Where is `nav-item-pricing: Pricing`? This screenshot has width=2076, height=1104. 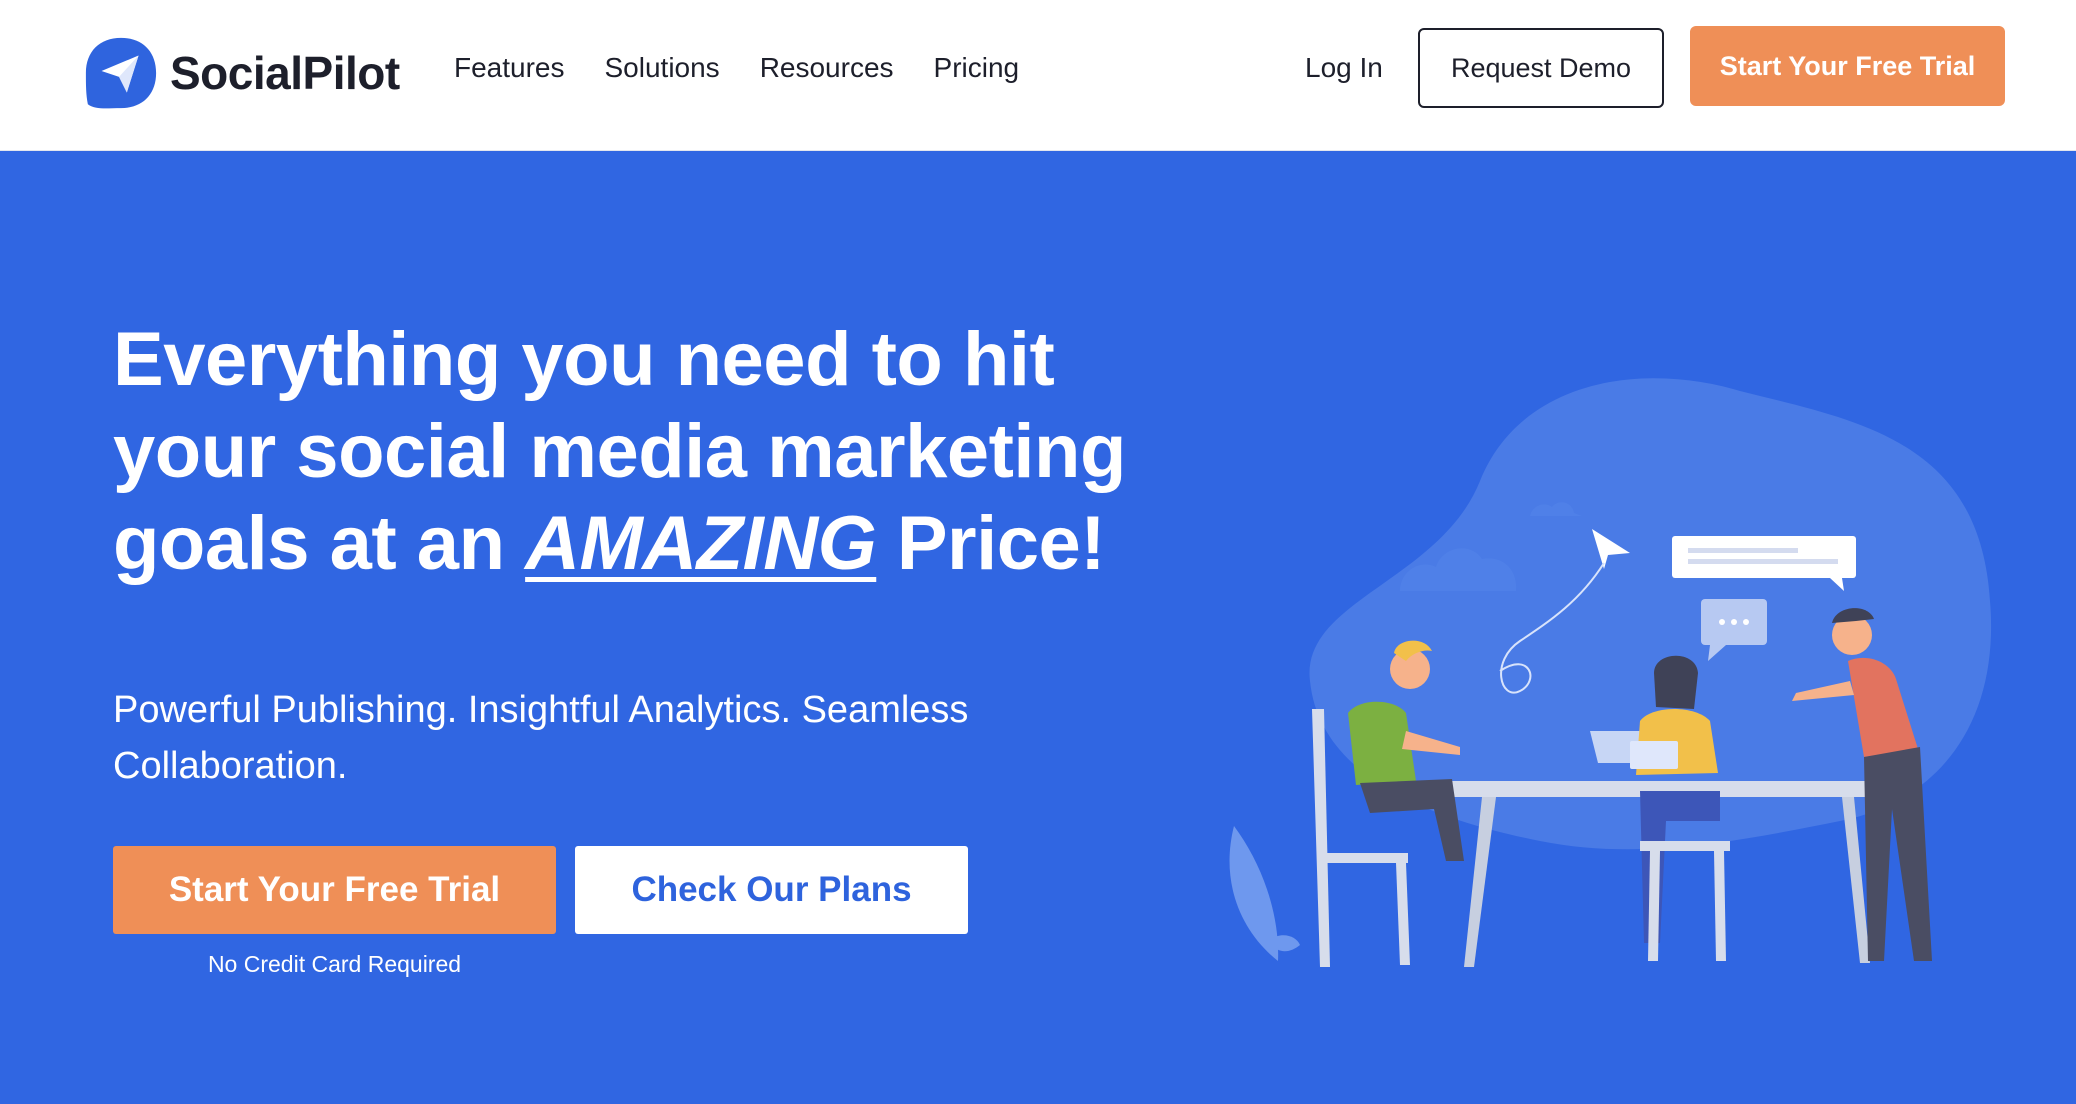 nav-item-pricing: Pricing is located at coordinates (977, 68).